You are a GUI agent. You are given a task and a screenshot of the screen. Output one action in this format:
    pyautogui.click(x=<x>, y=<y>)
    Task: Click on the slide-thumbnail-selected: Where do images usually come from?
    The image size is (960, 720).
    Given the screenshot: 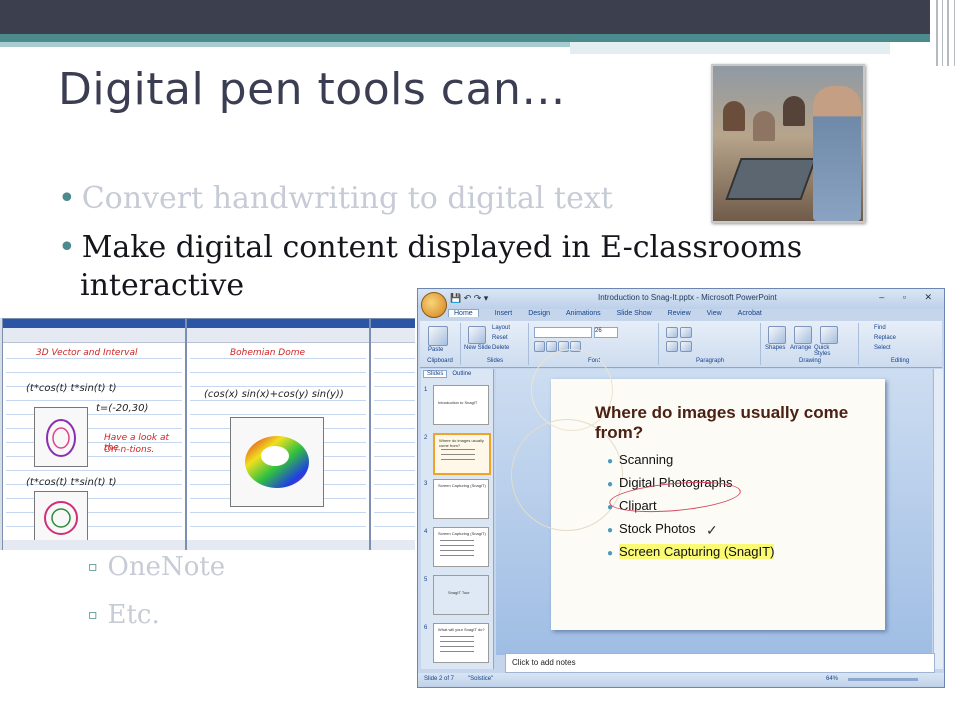 What is the action you would take?
    pyautogui.click(x=462, y=454)
    